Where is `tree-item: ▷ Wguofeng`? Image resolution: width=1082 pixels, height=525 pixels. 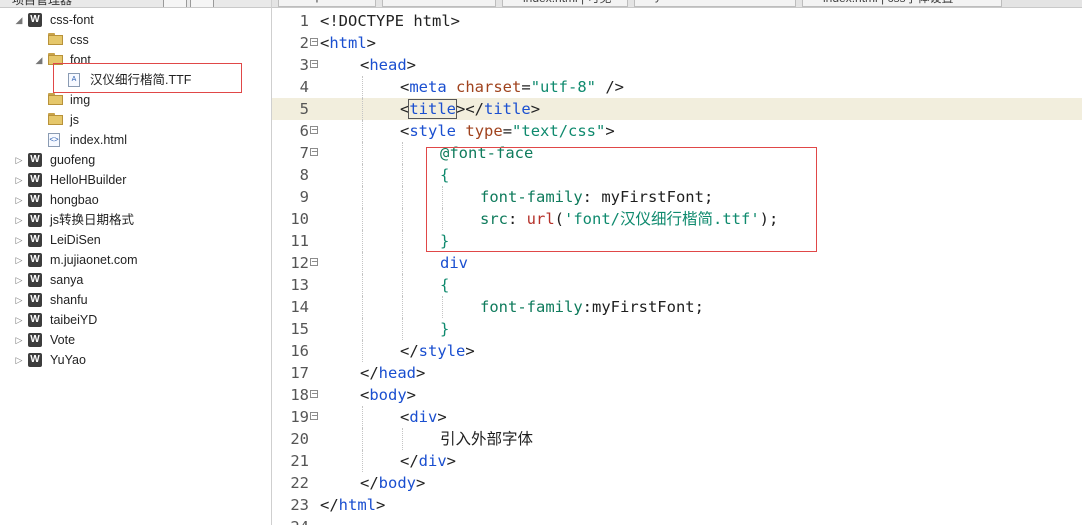 tree-item: ▷ Wguofeng is located at coordinates (135, 160).